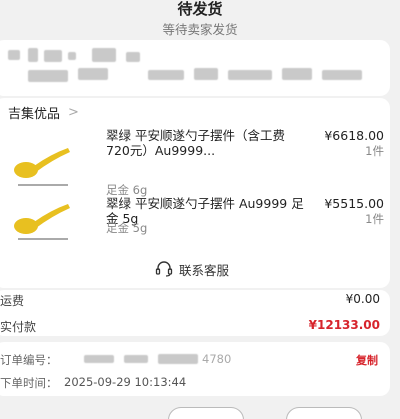 This screenshot has height=419, width=400. I want to click on amount-paid-value: ¥12133.00, so click(344, 325).